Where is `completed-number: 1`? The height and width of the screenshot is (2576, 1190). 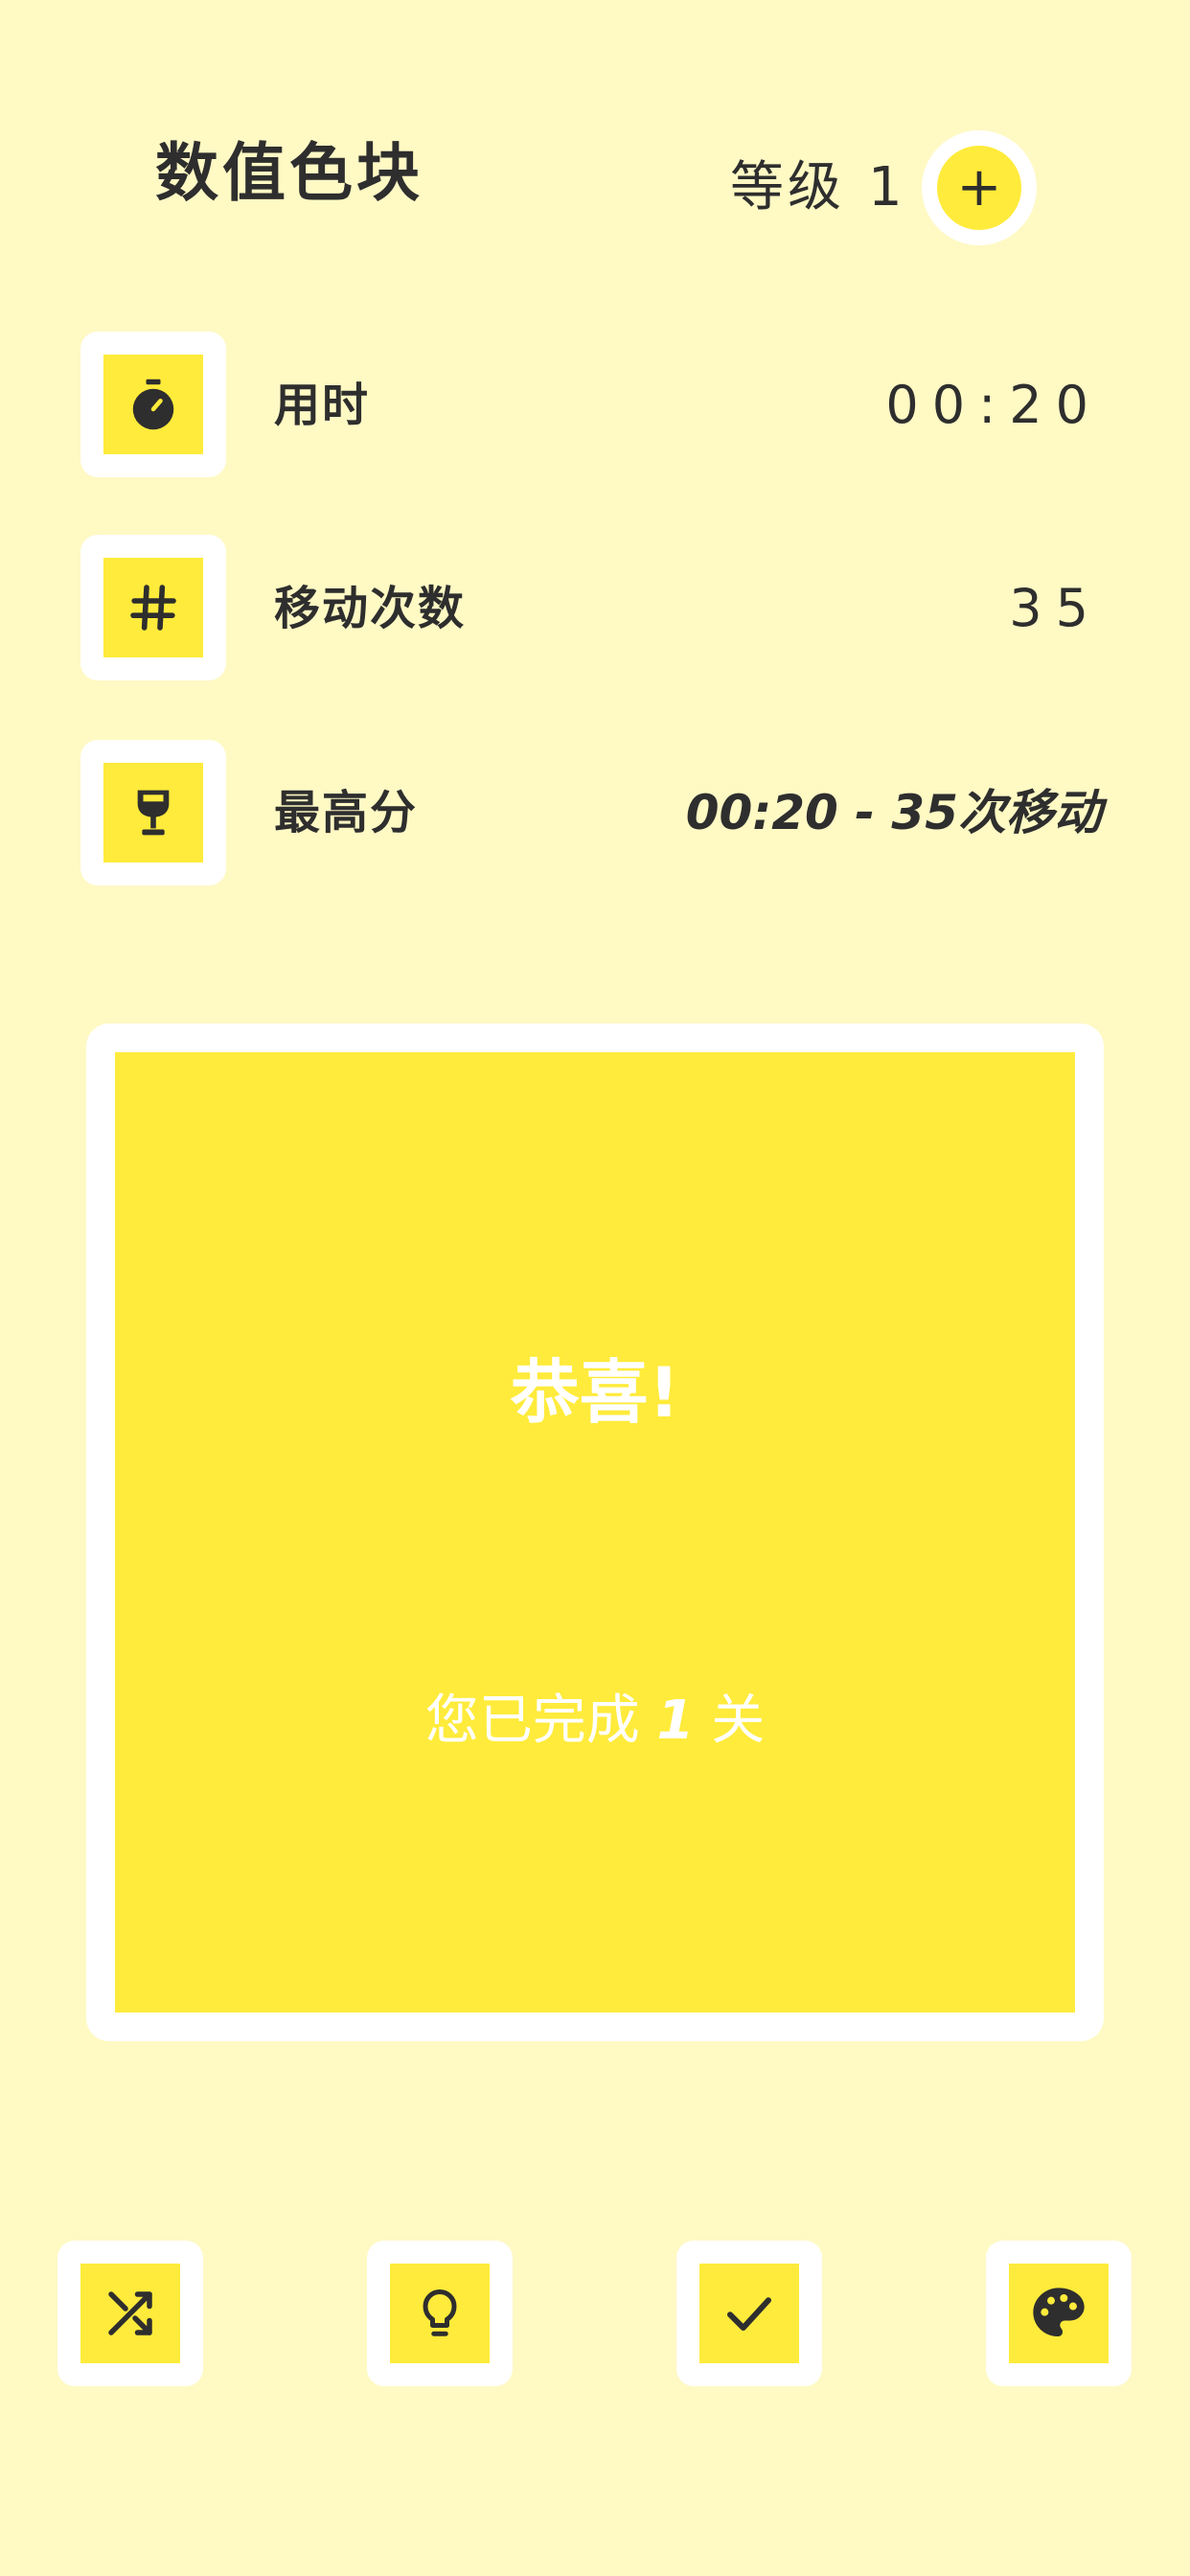
completed-number: 1 is located at coordinates (676, 1721).